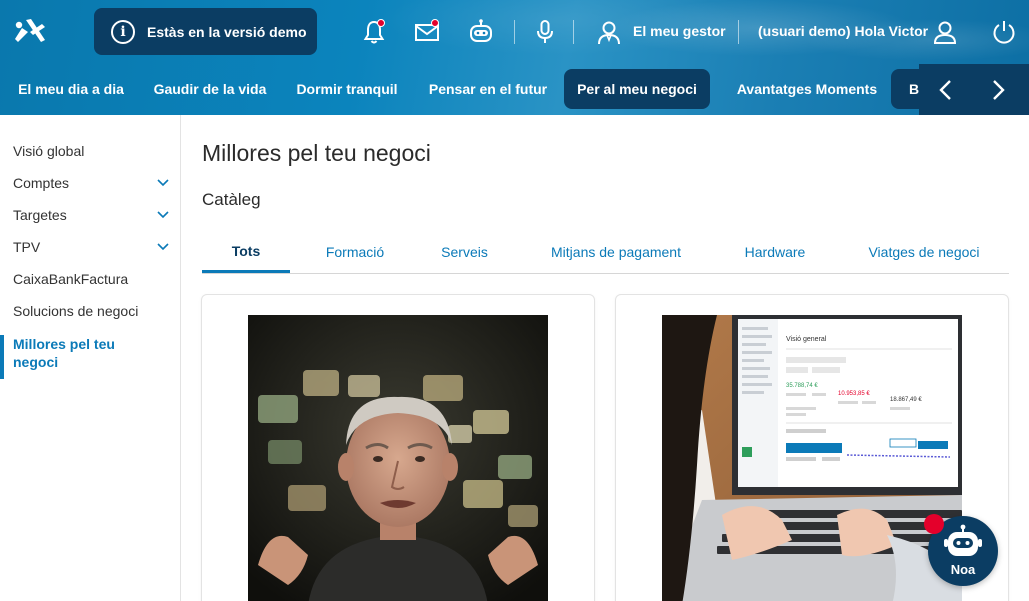 The image size is (1029, 601). I want to click on notifications-bell-icon, so click(374, 32).